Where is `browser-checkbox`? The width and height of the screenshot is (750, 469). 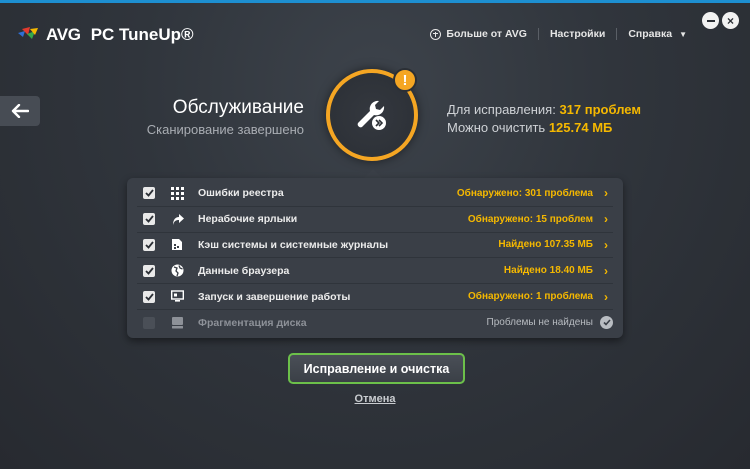
browser-checkbox is located at coordinates (149, 270).